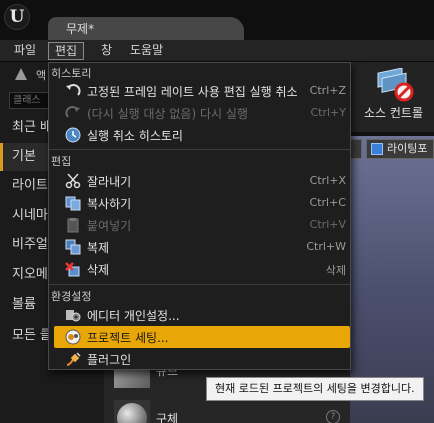 The width and height of the screenshot is (434, 423). I want to click on title-bar: U 무제*, so click(217, 20).